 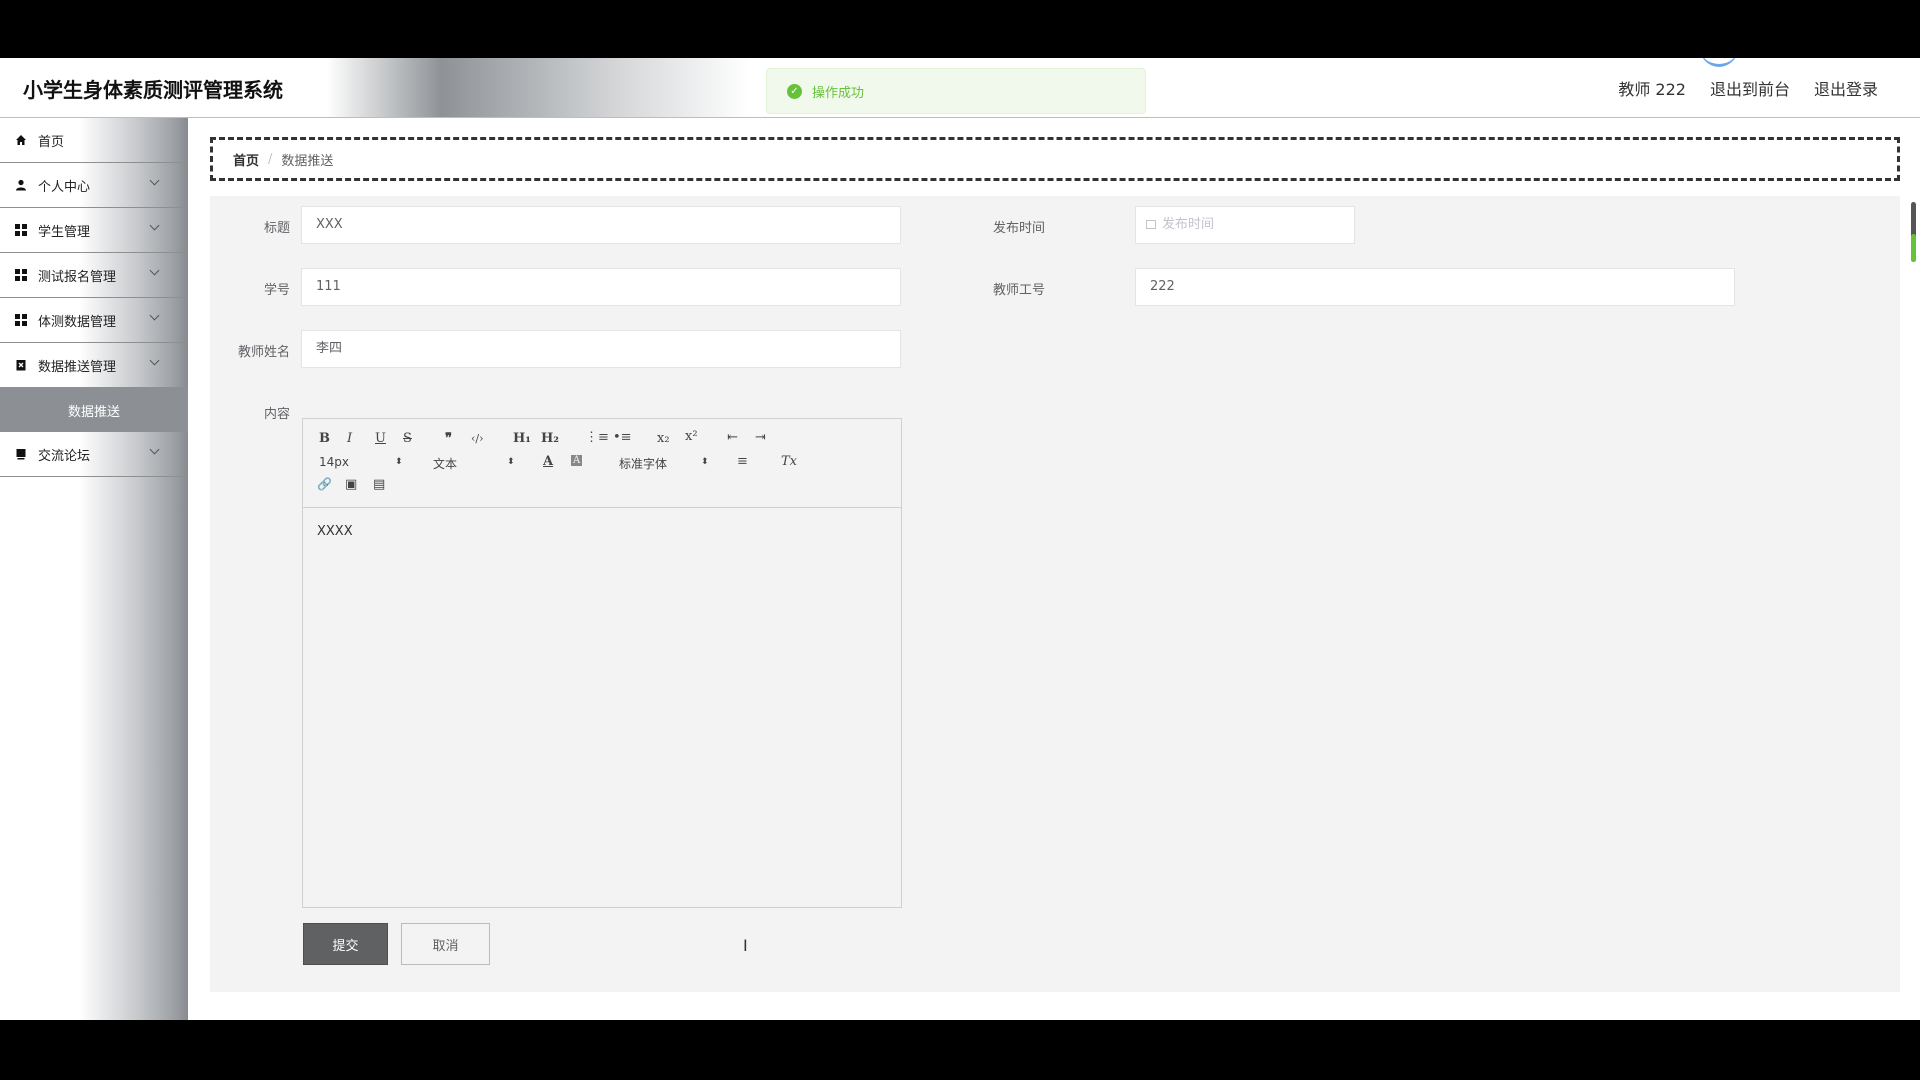 I want to click on video-icon: ▤, so click(x=379, y=484).